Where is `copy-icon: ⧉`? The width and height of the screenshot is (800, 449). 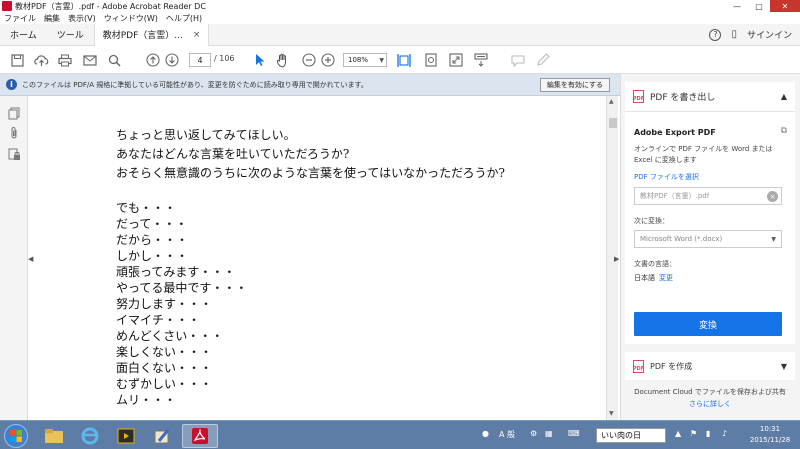
copy-icon: ⧉ is located at coordinates (784, 131).